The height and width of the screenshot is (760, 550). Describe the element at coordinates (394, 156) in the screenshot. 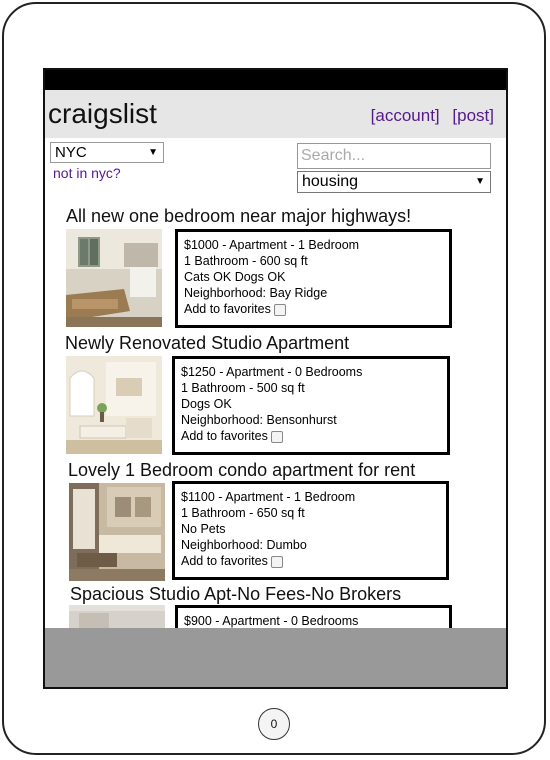

I see `search-input` at that location.